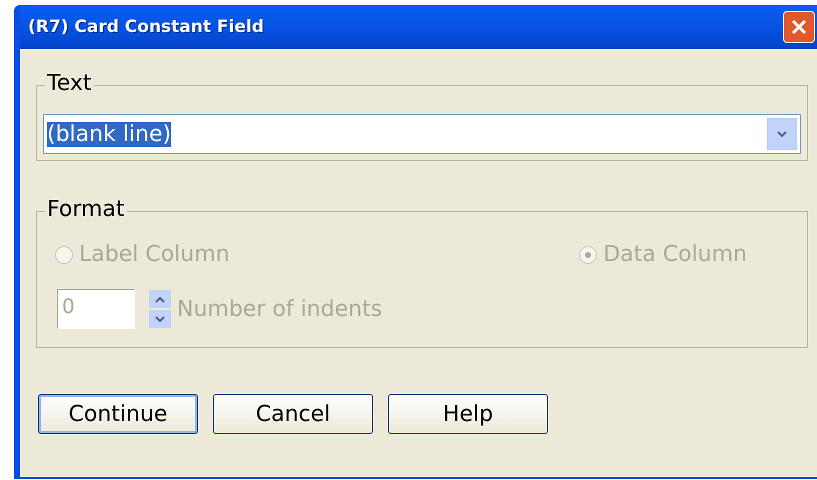 Image resolution: width=817 pixels, height=480 pixels. What do you see at coordinates (146, 27) in the screenshot?
I see `window-title: (R7) Card Constant Field` at bounding box center [146, 27].